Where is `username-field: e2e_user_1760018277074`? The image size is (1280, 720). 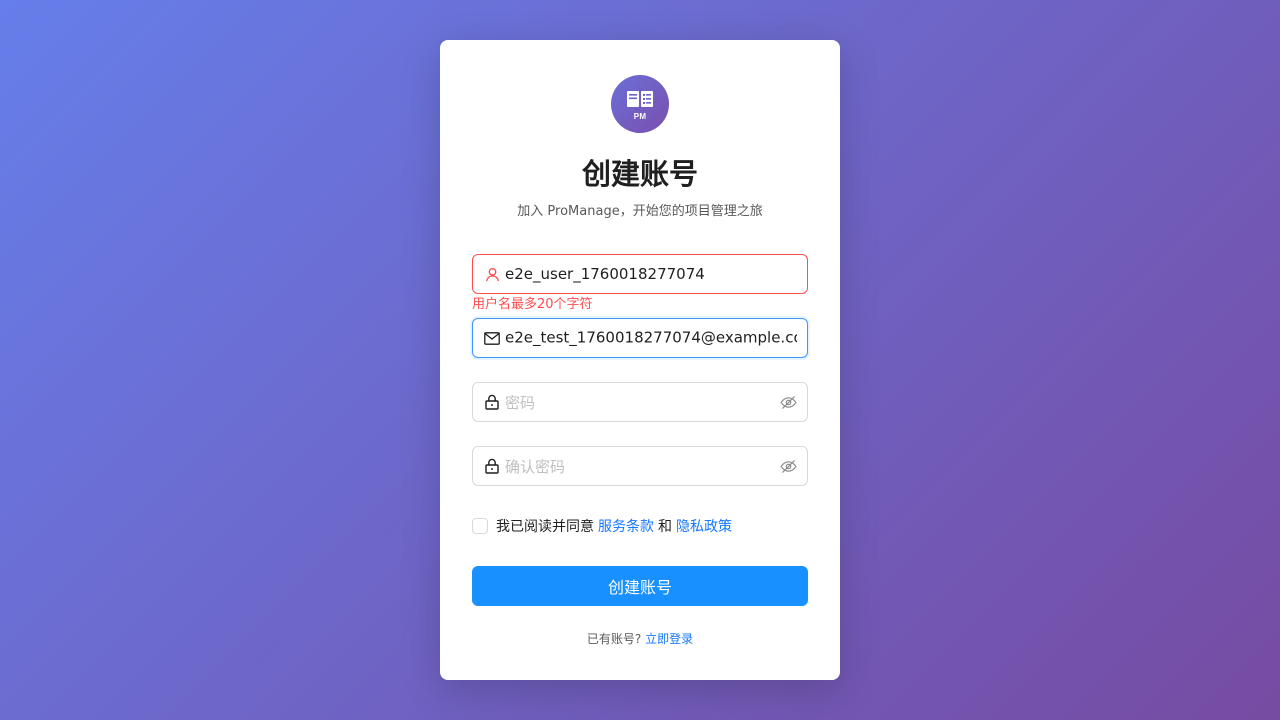
username-field: e2e_user_1760018277074 is located at coordinates (640, 274).